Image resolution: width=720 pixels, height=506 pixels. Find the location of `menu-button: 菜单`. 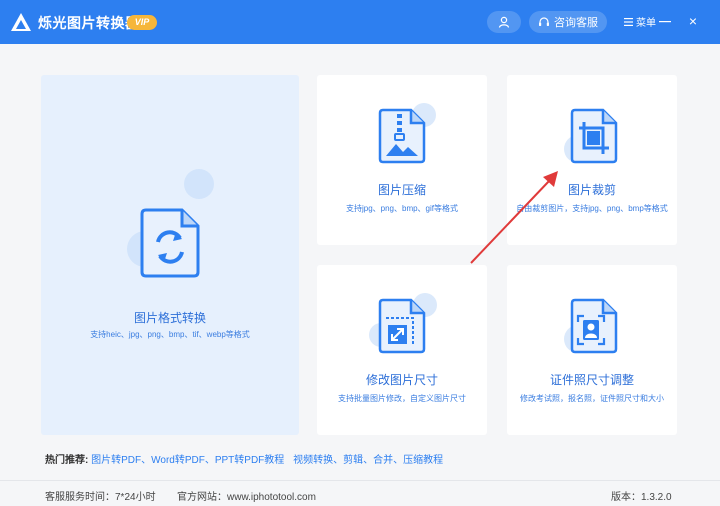

menu-button: 菜单 is located at coordinates (640, 21).